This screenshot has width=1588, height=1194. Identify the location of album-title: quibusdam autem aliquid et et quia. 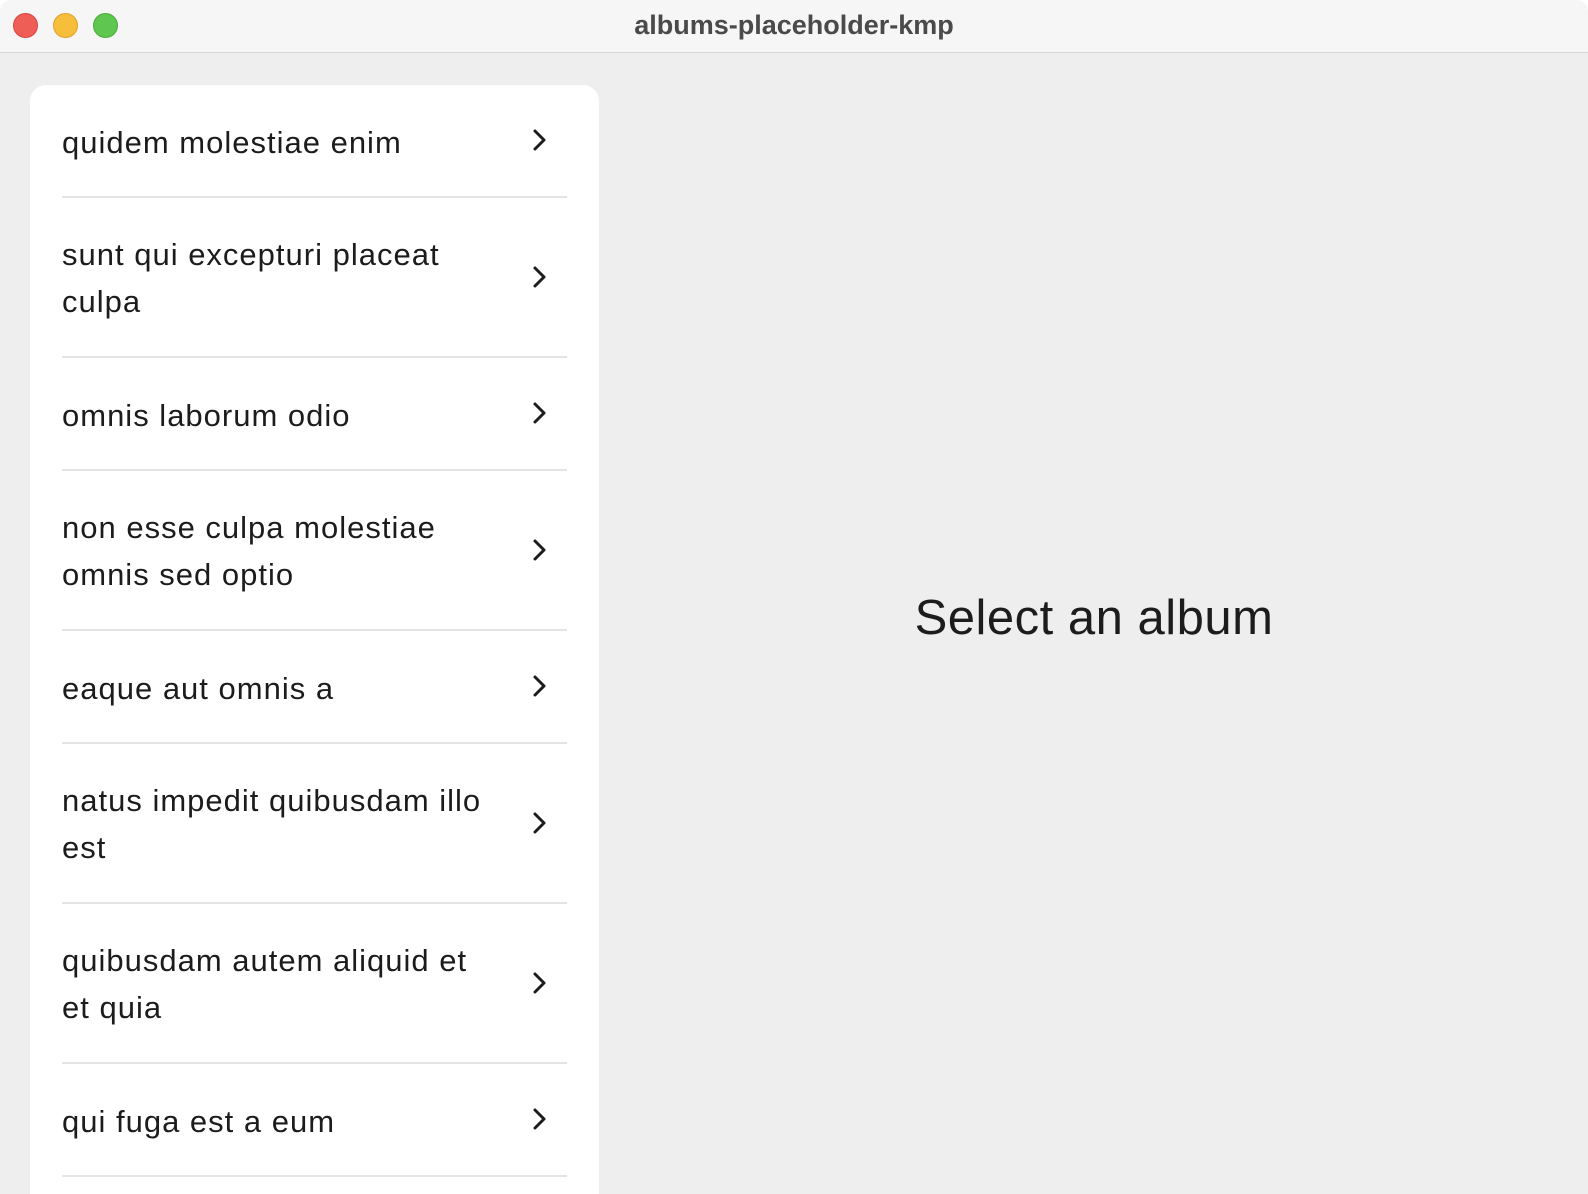
(265, 984).